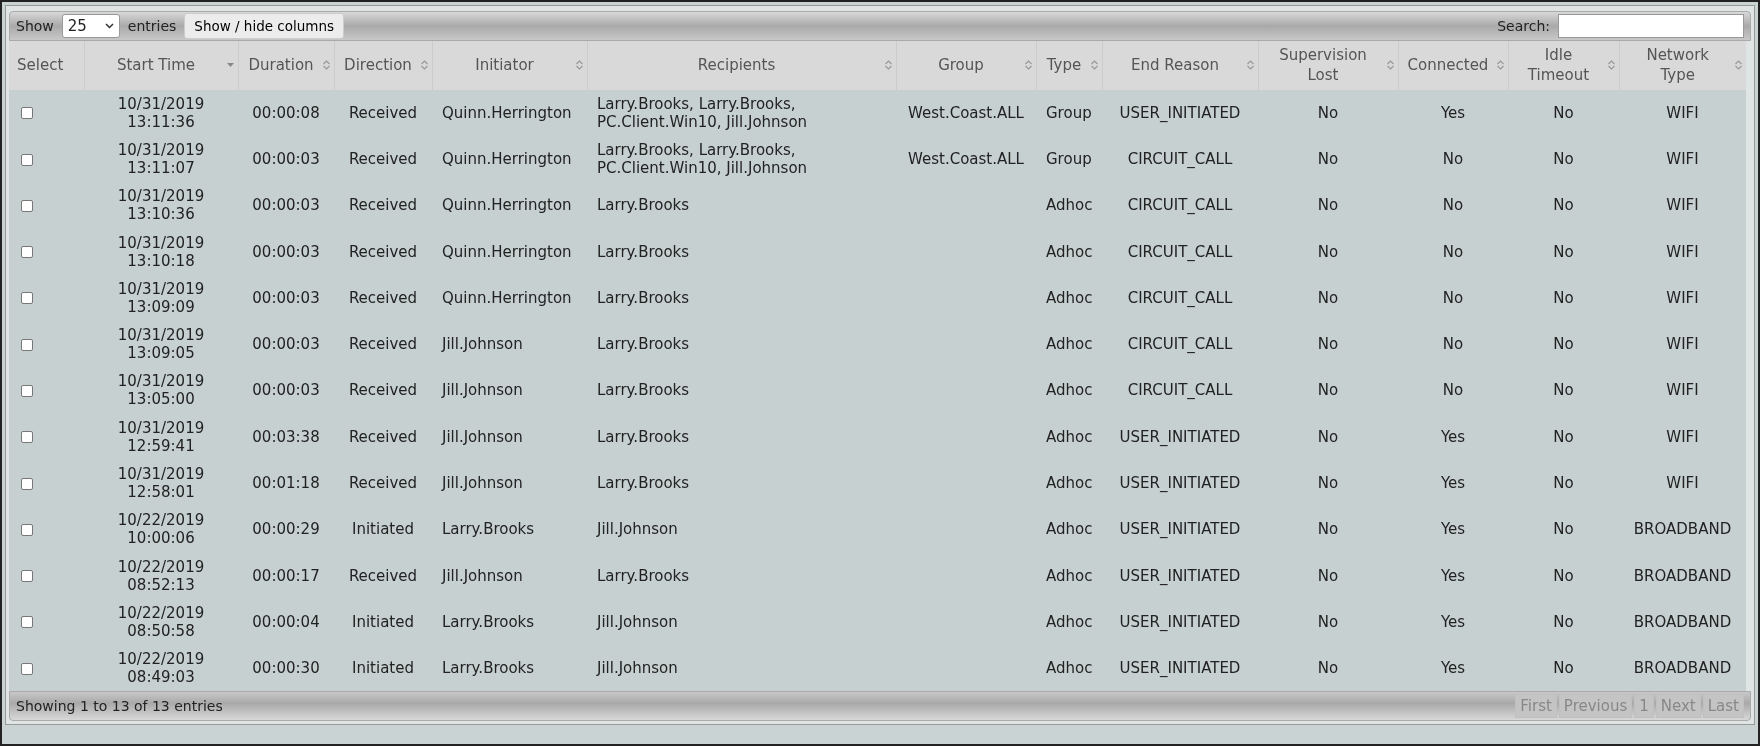  Describe the element at coordinates (286, 436) in the screenshot. I see `table-cell: 00:03:38` at that location.